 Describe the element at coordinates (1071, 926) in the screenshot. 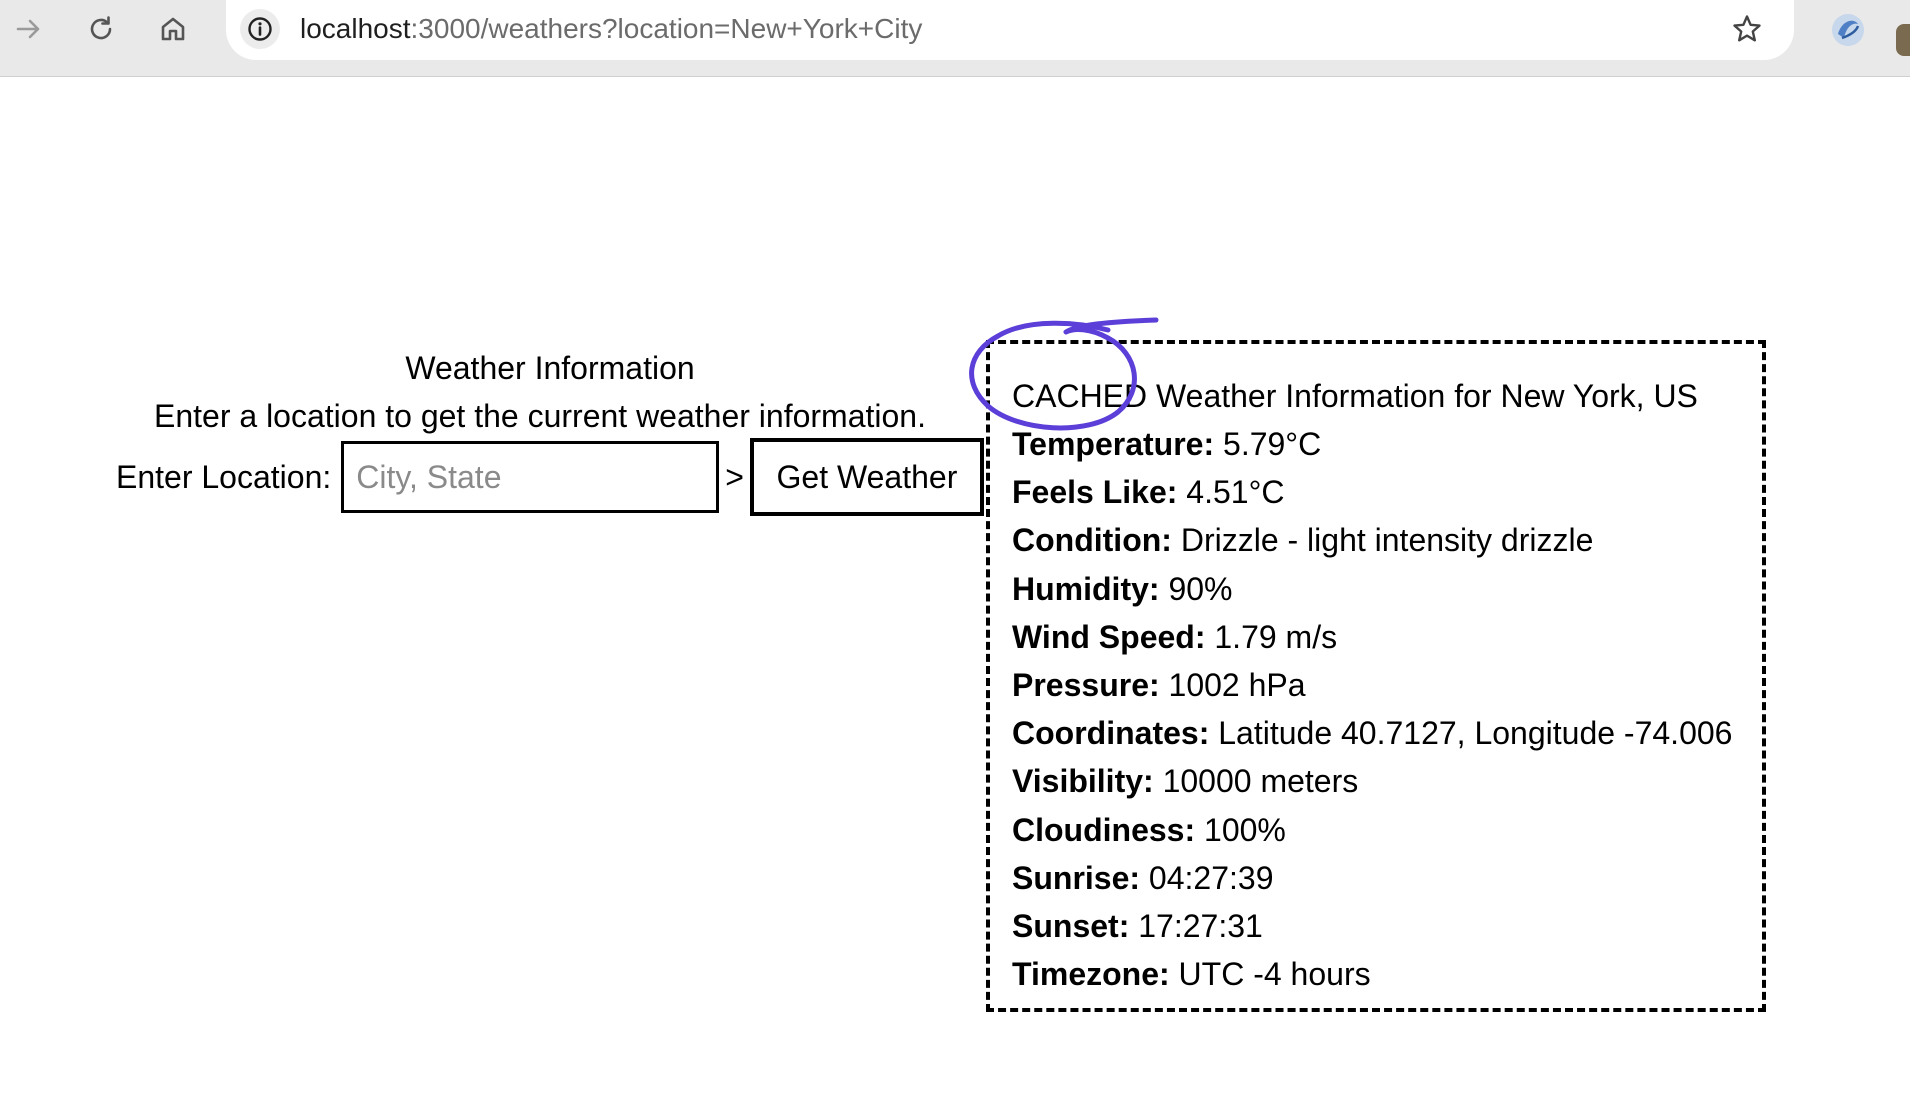

I see `result-label: Sunset:` at that location.